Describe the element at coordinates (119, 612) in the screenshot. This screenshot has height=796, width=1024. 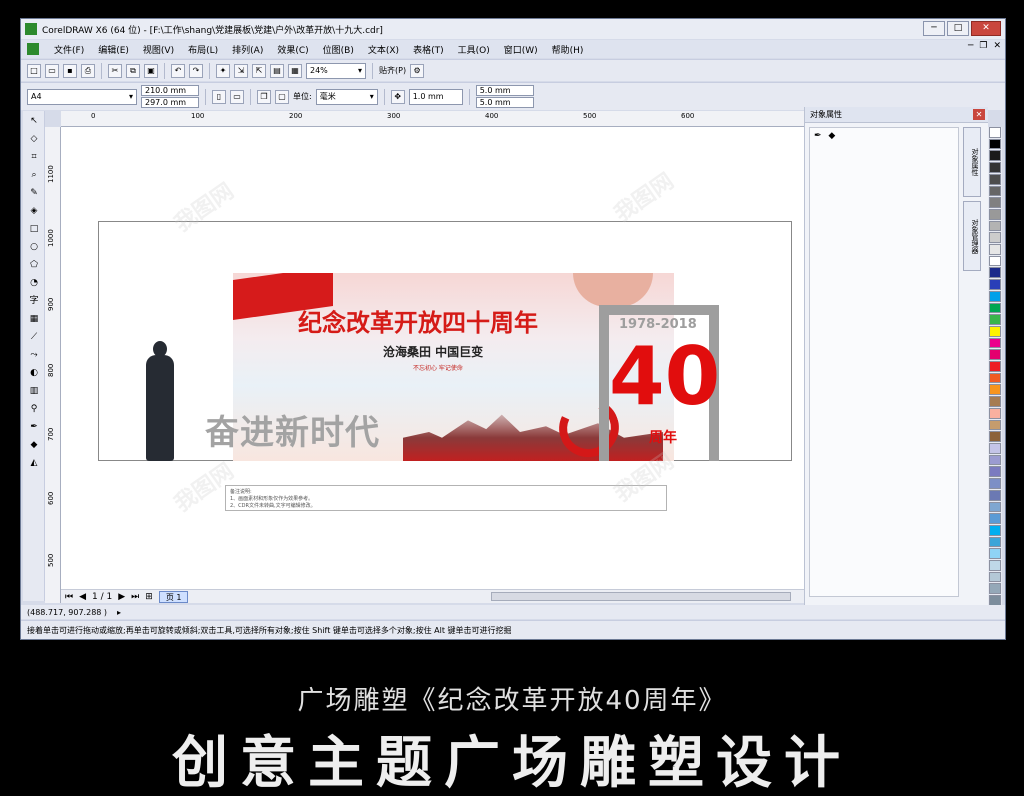
I see `play-icon: ▸` at that location.